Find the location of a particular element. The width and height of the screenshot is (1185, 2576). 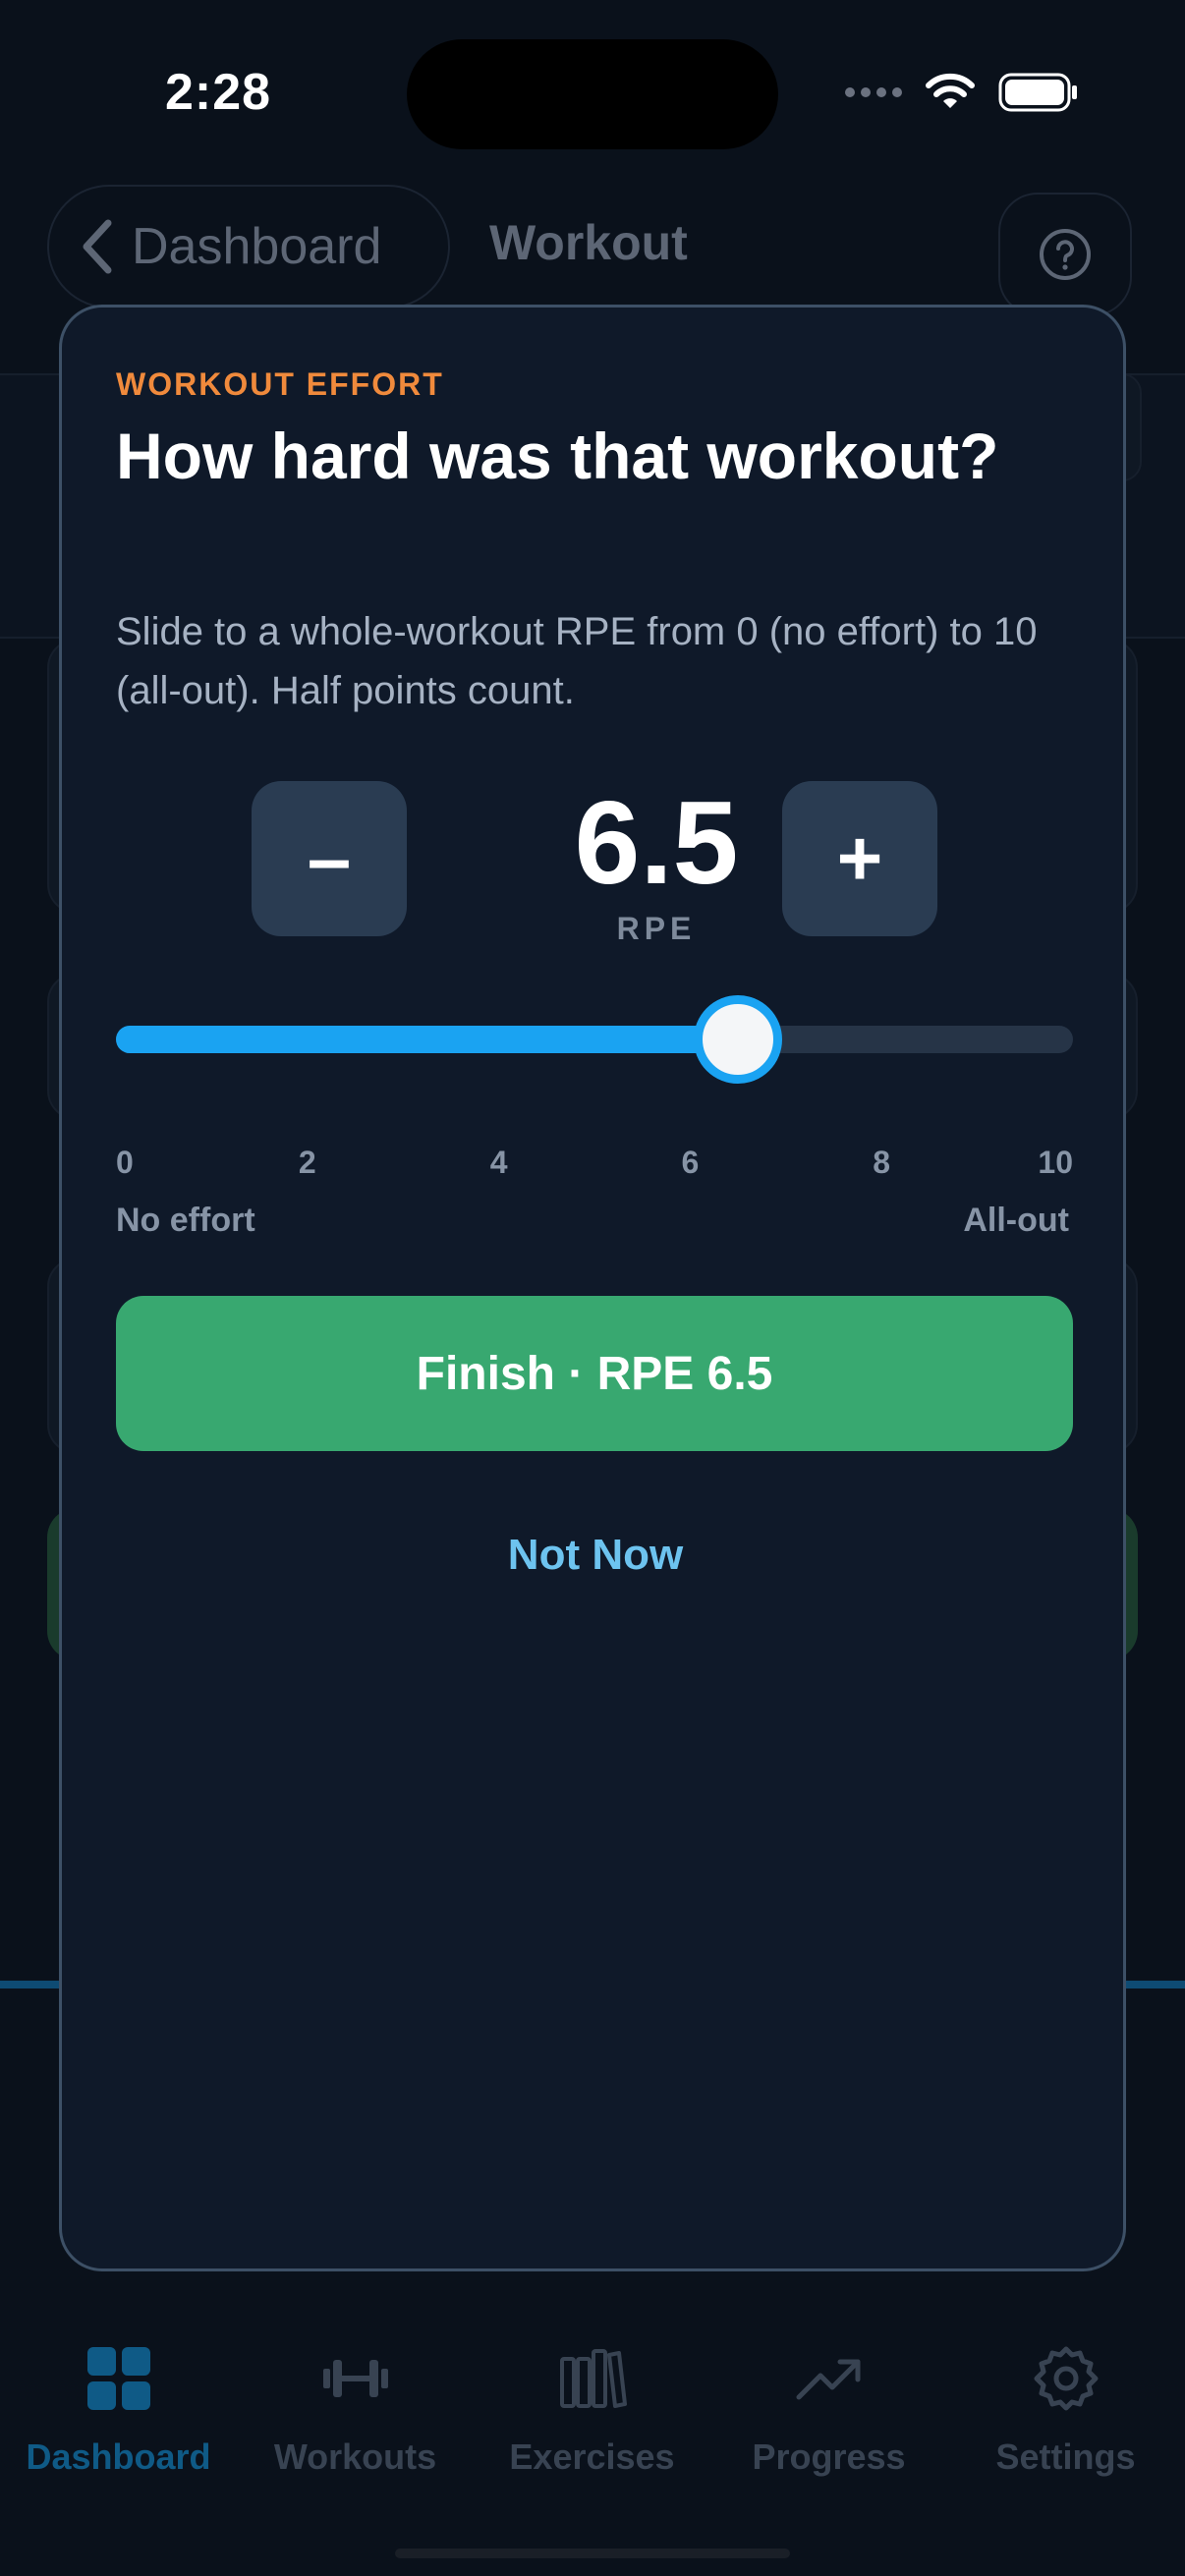

help-button is located at coordinates (1065, 254).